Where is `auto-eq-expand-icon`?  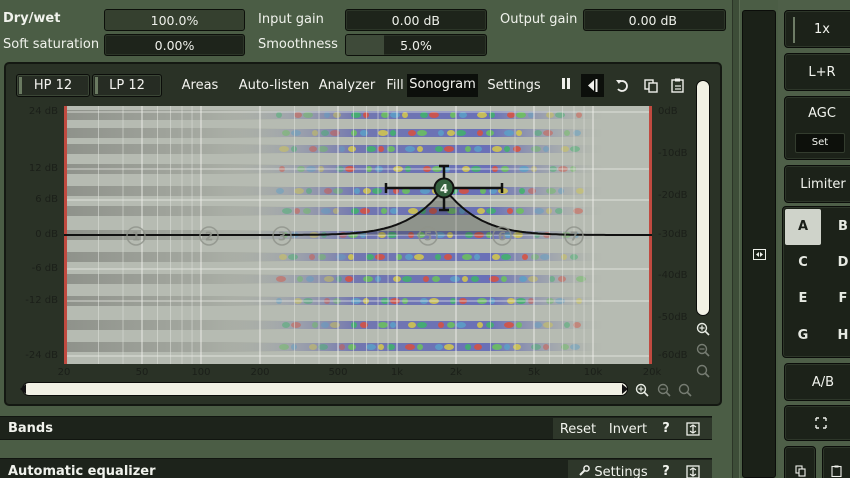
auto-eq-expand-icon is located at coordinates (693, 471).